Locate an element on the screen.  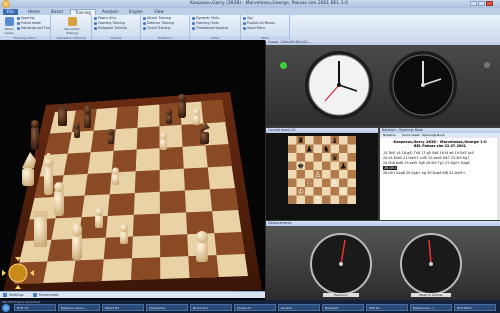
taskbar-item: Chess 43 is located at coordinates (255, 307).